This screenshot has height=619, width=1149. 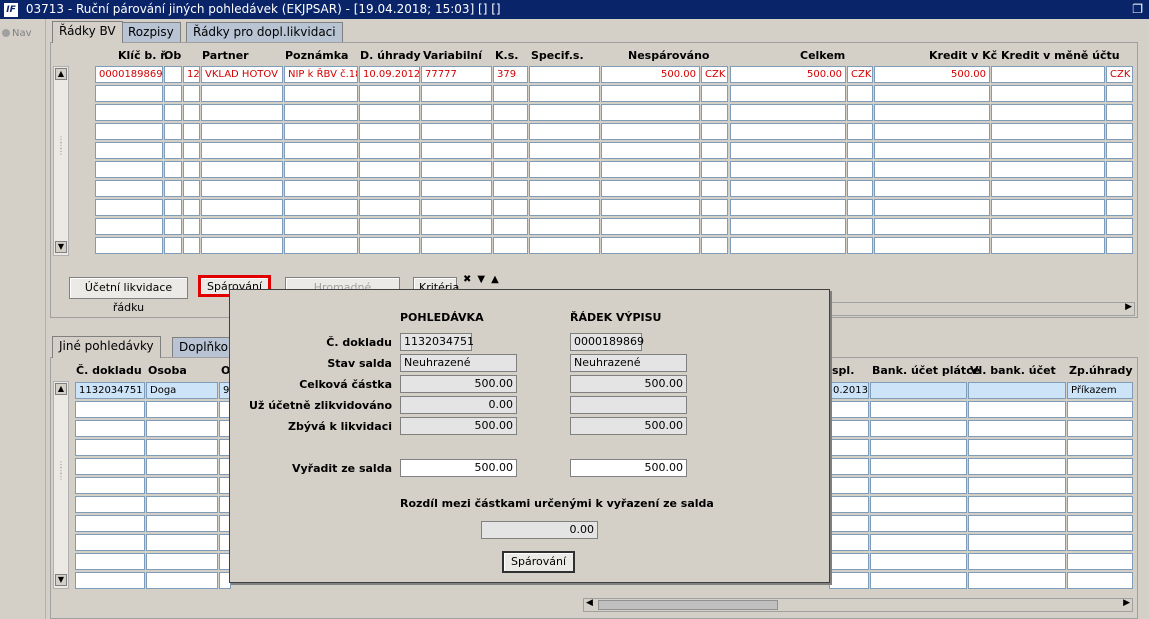 I want to click on row1-code: 12, so click(x=191, y=74).